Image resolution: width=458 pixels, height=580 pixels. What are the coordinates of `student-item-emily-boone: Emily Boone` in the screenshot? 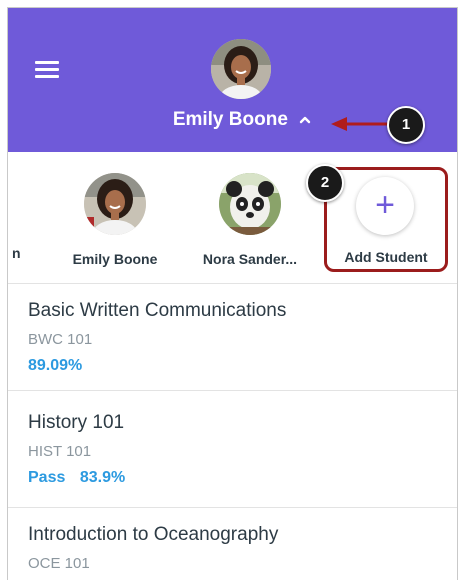 It's located at (115, 220).